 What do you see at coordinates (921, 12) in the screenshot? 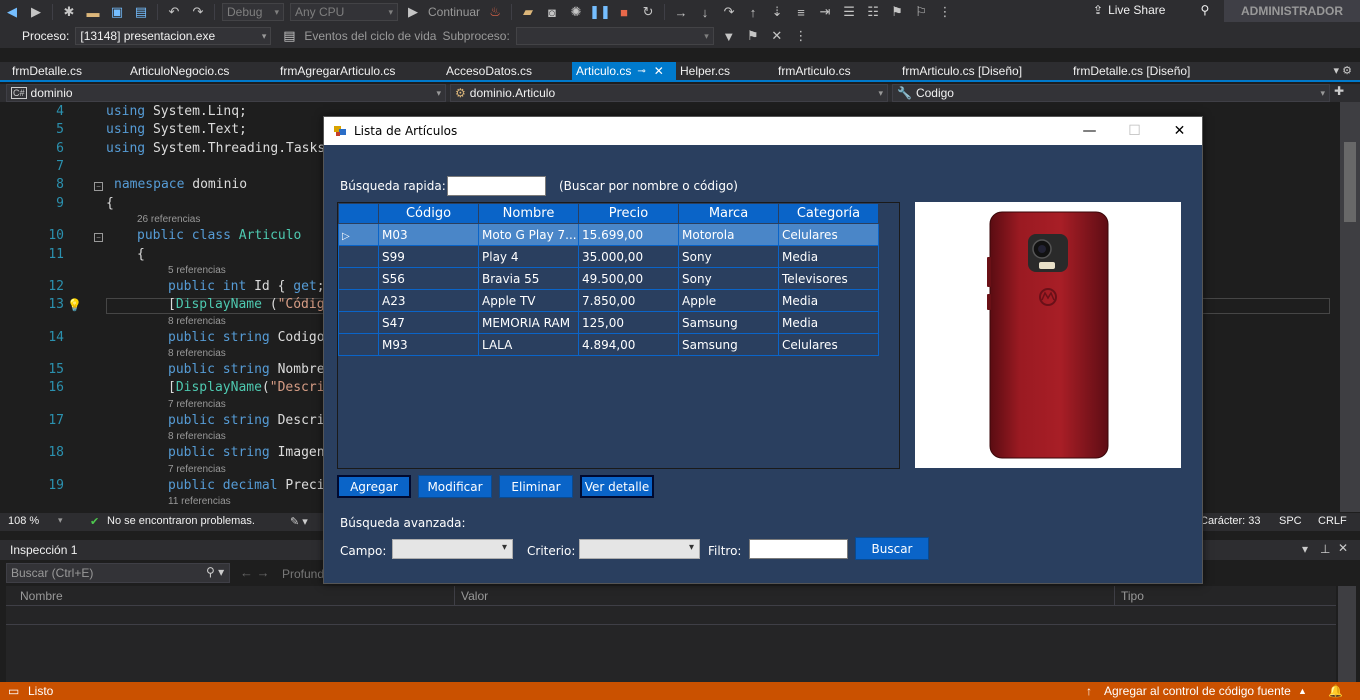
I see `bookmark-prev-icon: ⚐` at bounding box center [921, 12].